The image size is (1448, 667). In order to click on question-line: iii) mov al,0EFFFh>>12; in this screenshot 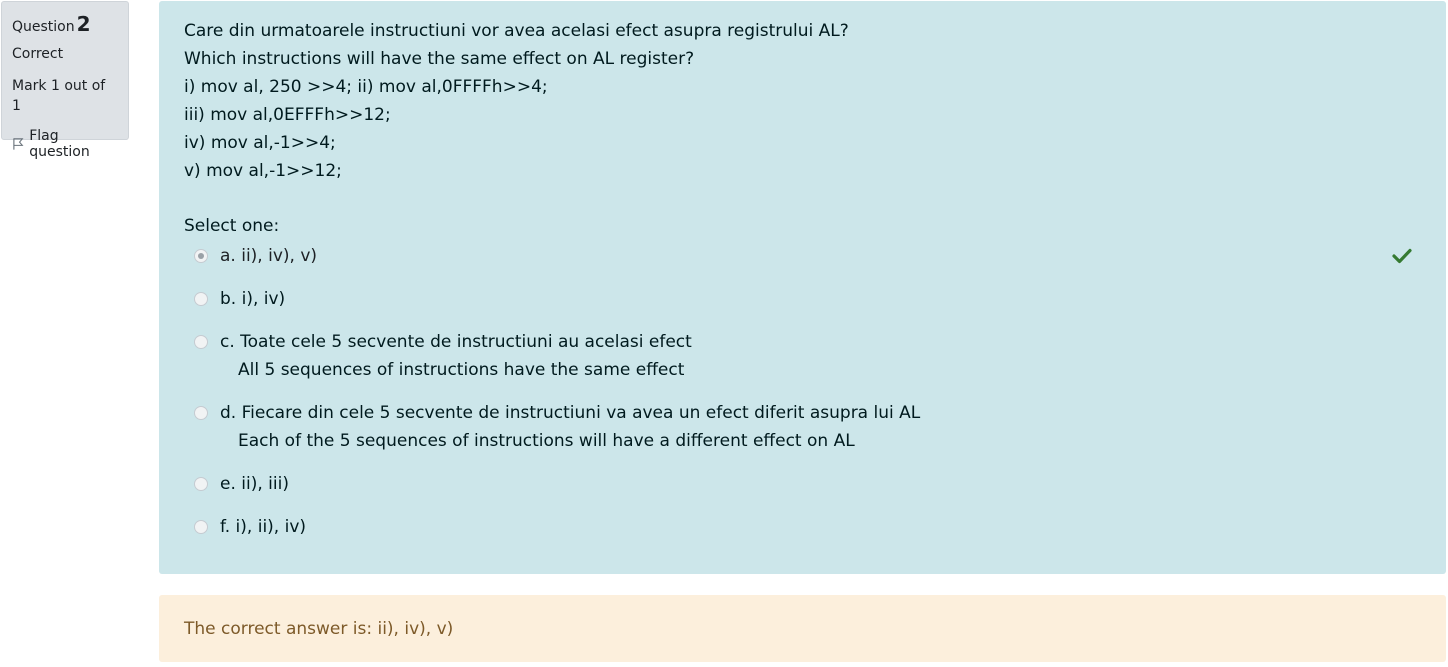, I will do `click(287, 115)`.